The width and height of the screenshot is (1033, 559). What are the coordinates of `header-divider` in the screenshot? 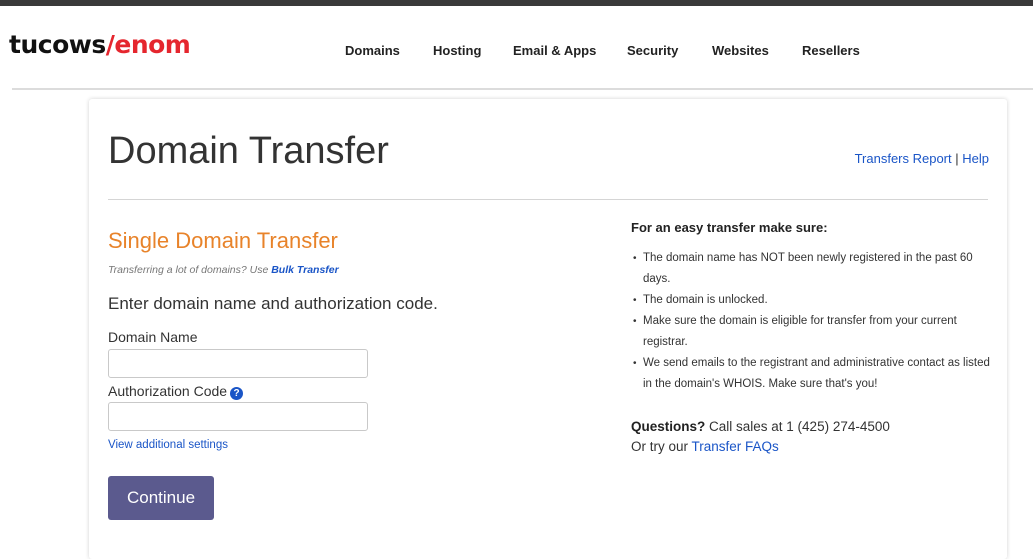 It's located at (522, 89).